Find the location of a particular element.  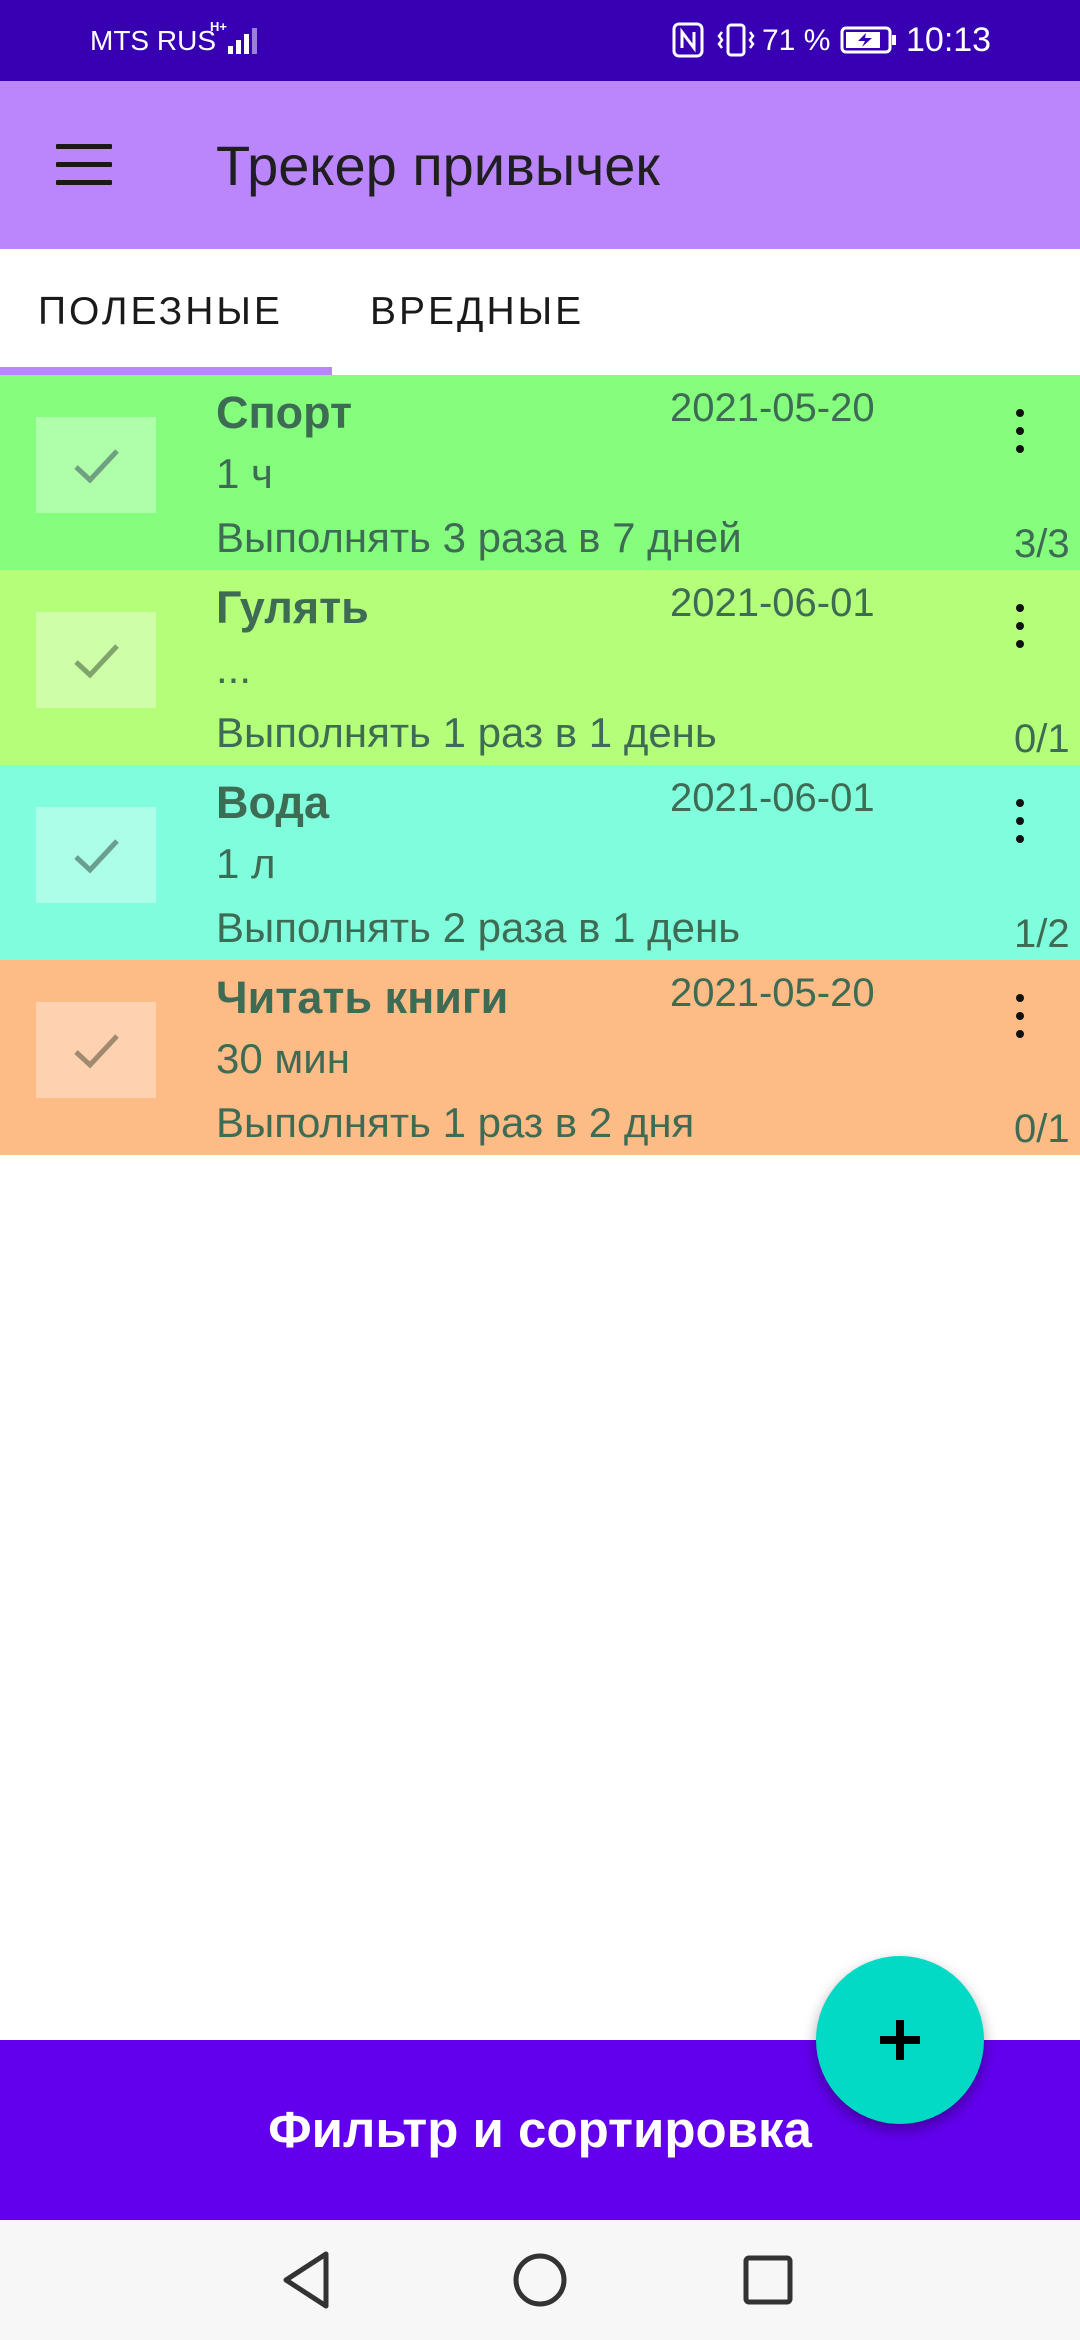

habit-rule: Выполнять 1 раз в 1 день is located at coordinates (466, 732).